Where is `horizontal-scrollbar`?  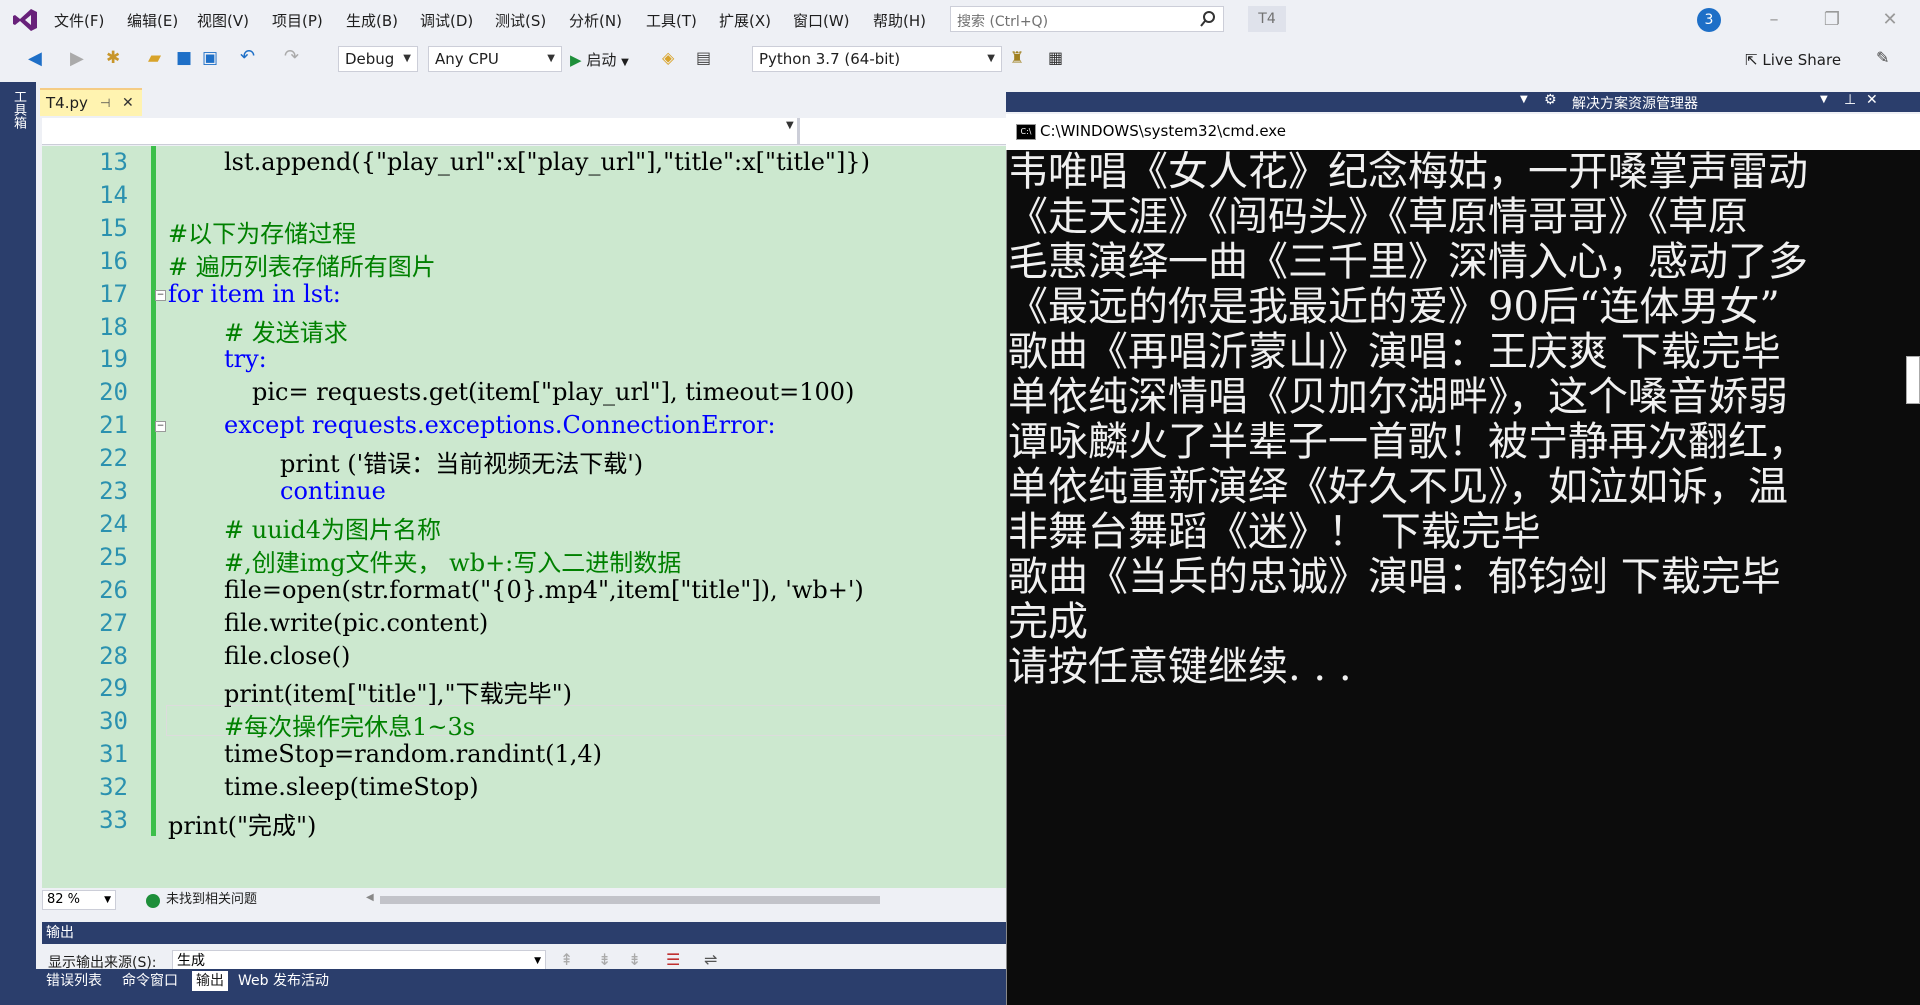
horizontal-scrollbar is located at coordinates (630, 900).